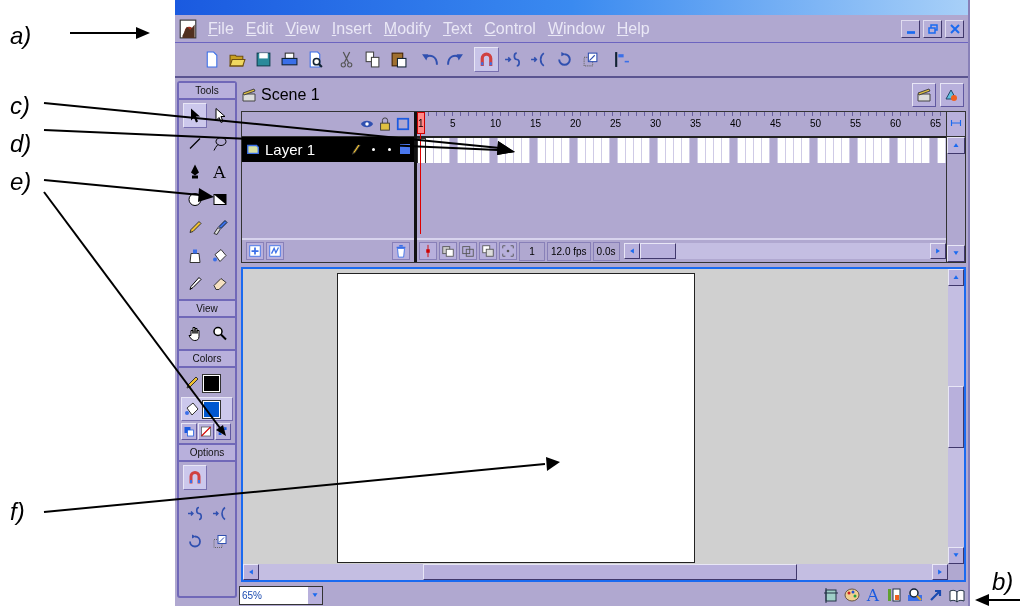 The image size is (1021, 614). I want to click on layer-name: Layer 1, so click(290, 149).